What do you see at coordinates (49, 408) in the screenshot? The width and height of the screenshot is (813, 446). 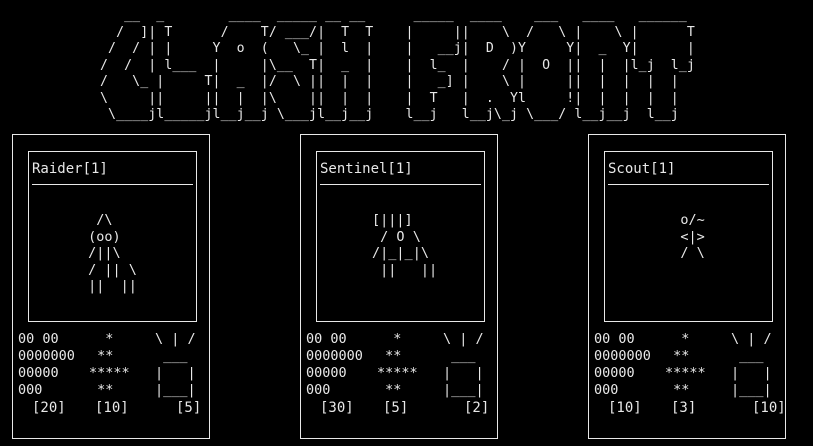 I see `health-value: [20]` at bounding box center [49, 408].